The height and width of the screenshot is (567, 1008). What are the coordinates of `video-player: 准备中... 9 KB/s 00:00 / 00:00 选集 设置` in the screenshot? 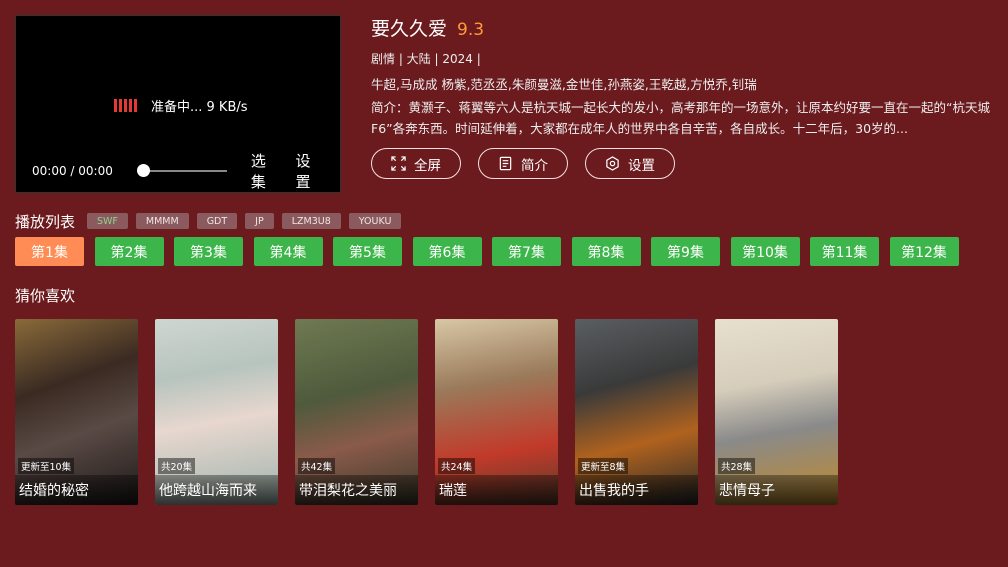 It's located at (178, 104).